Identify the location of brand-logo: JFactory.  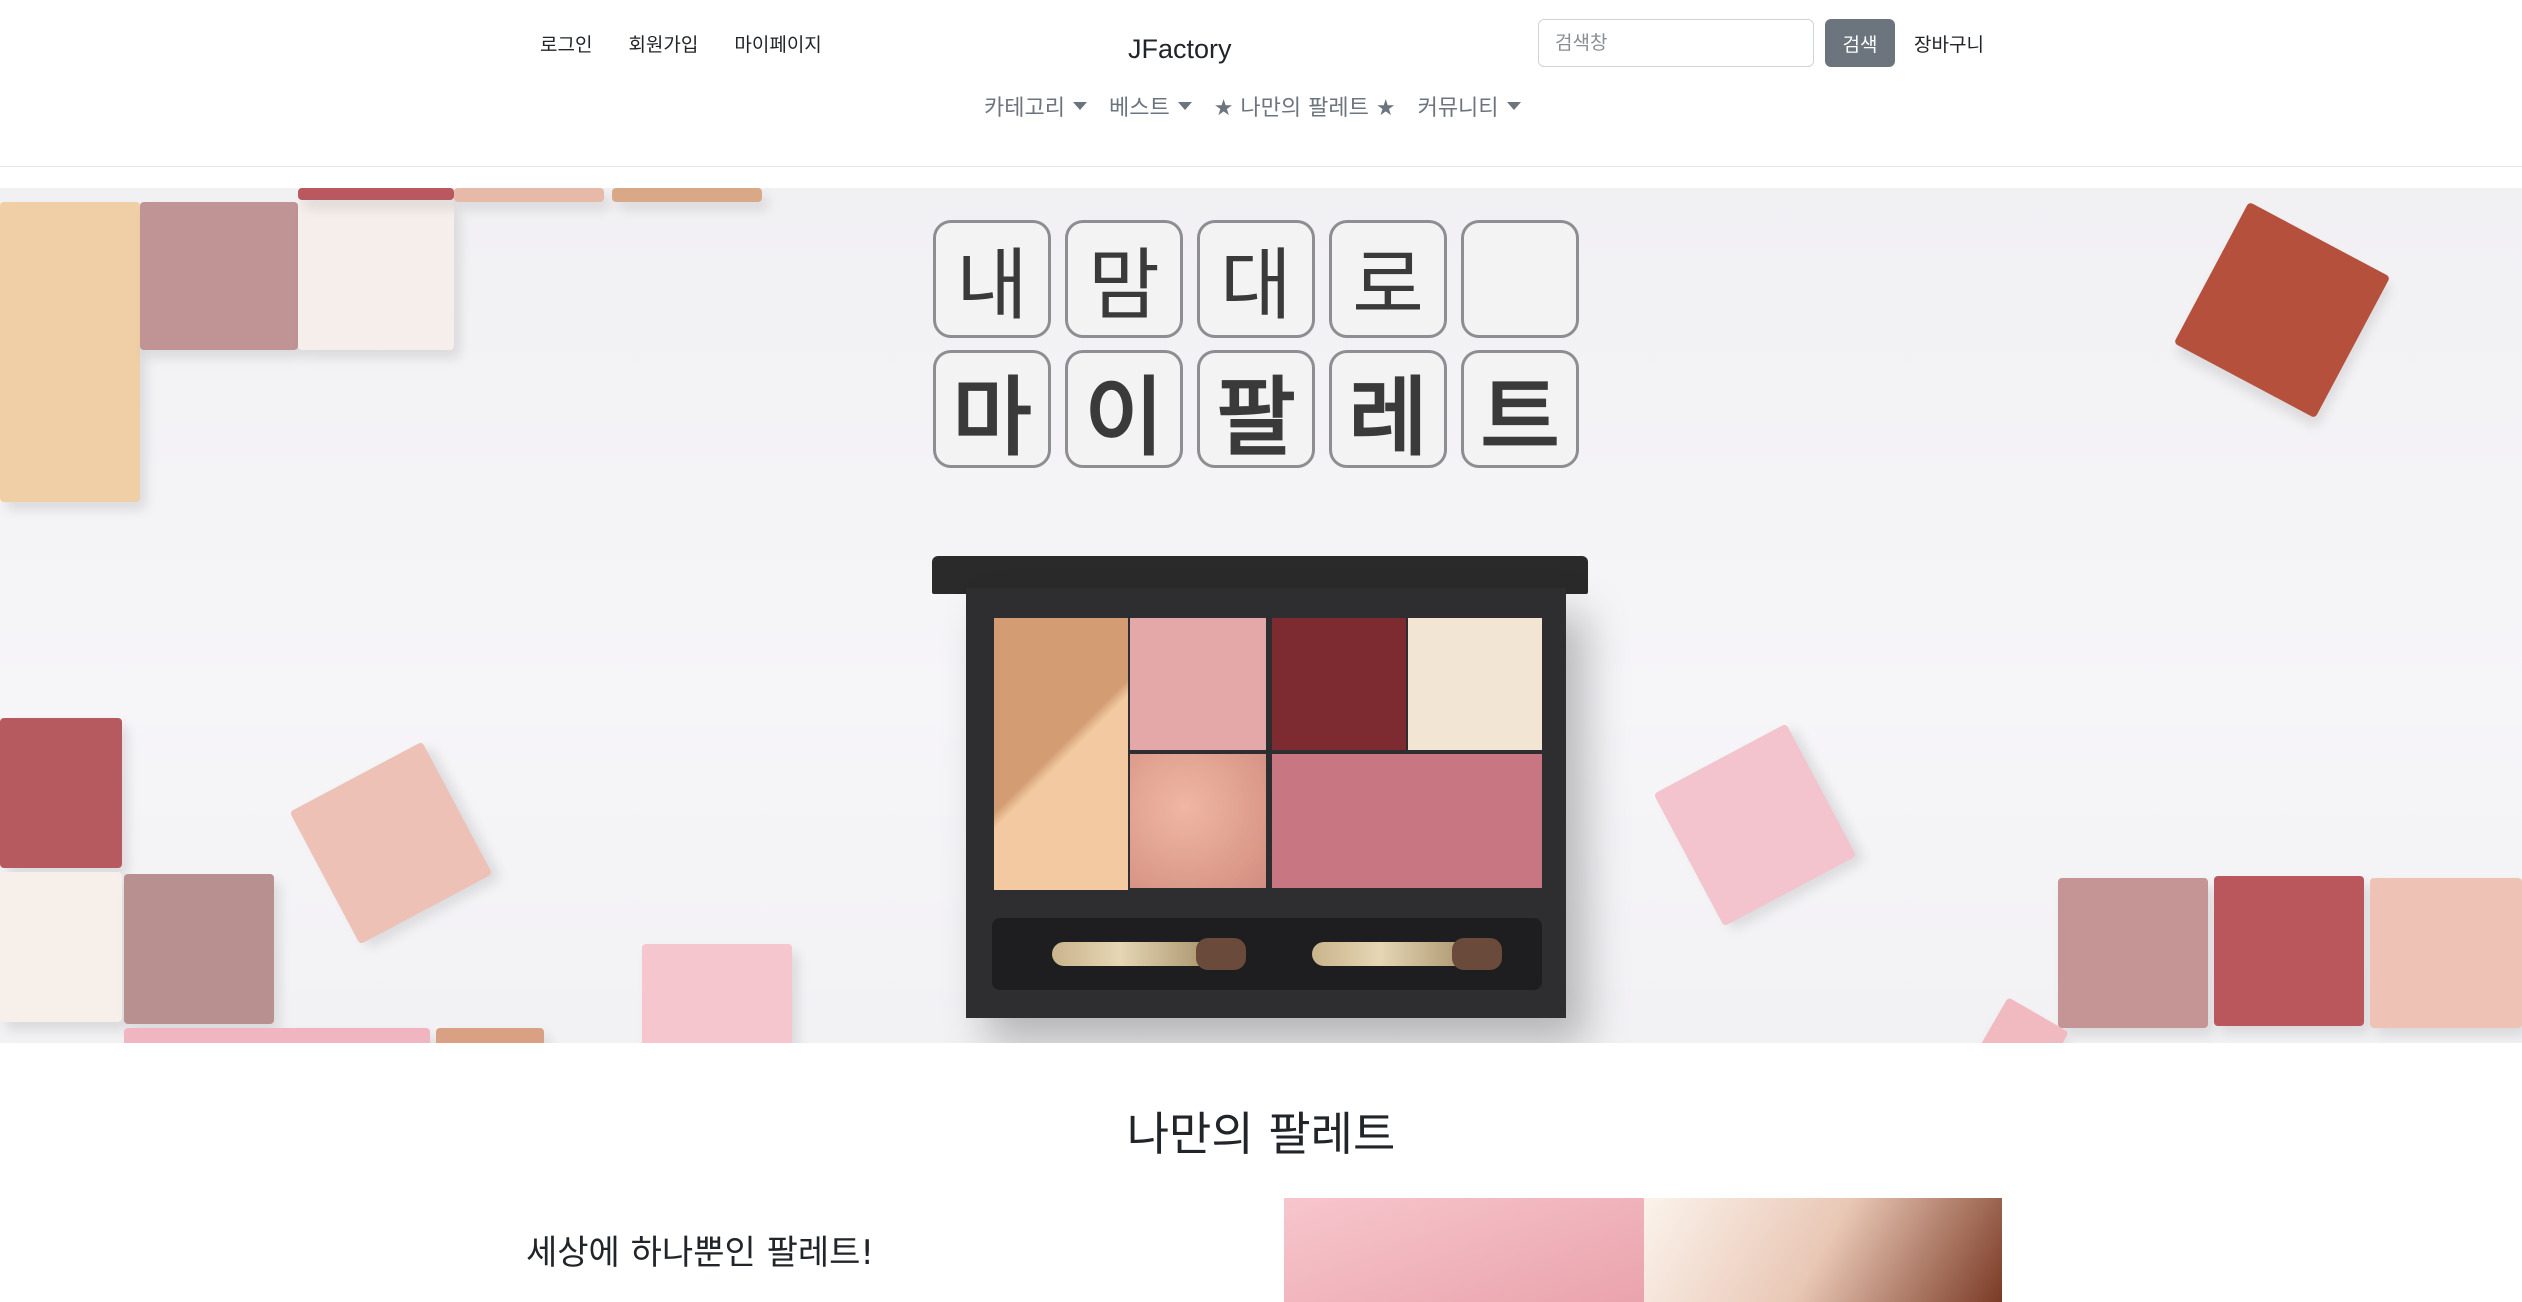
(1180, 49).